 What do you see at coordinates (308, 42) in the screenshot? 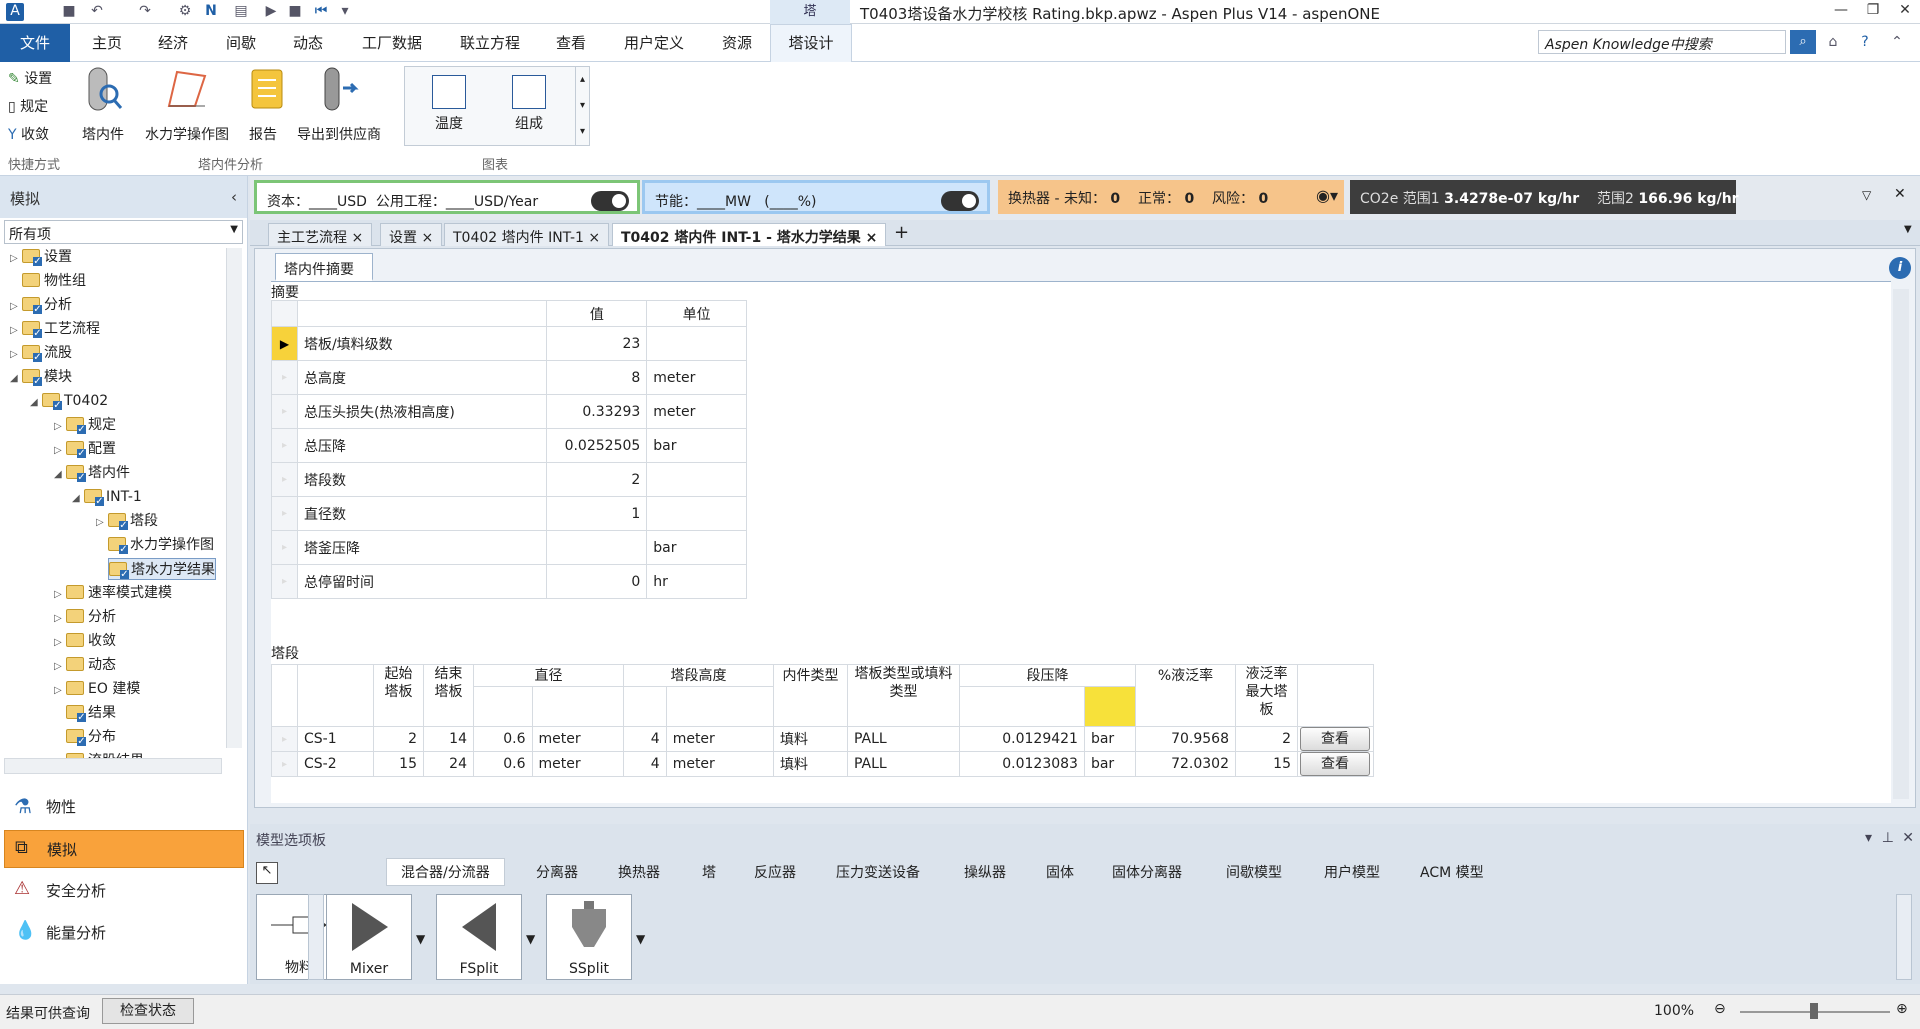
I see `menu-dynamics: 动态` at bounding box center [308, 42].